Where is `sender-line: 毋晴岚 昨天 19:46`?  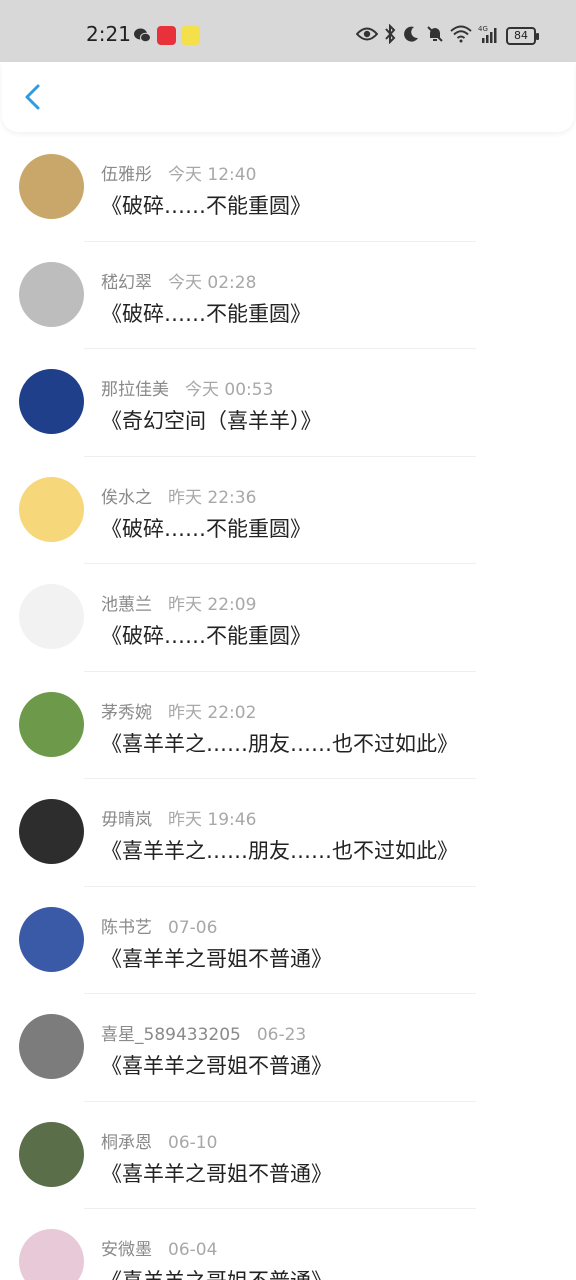
sender-line: 毋晴岚 昨天 19:46 is located at coordinates (178, 817).